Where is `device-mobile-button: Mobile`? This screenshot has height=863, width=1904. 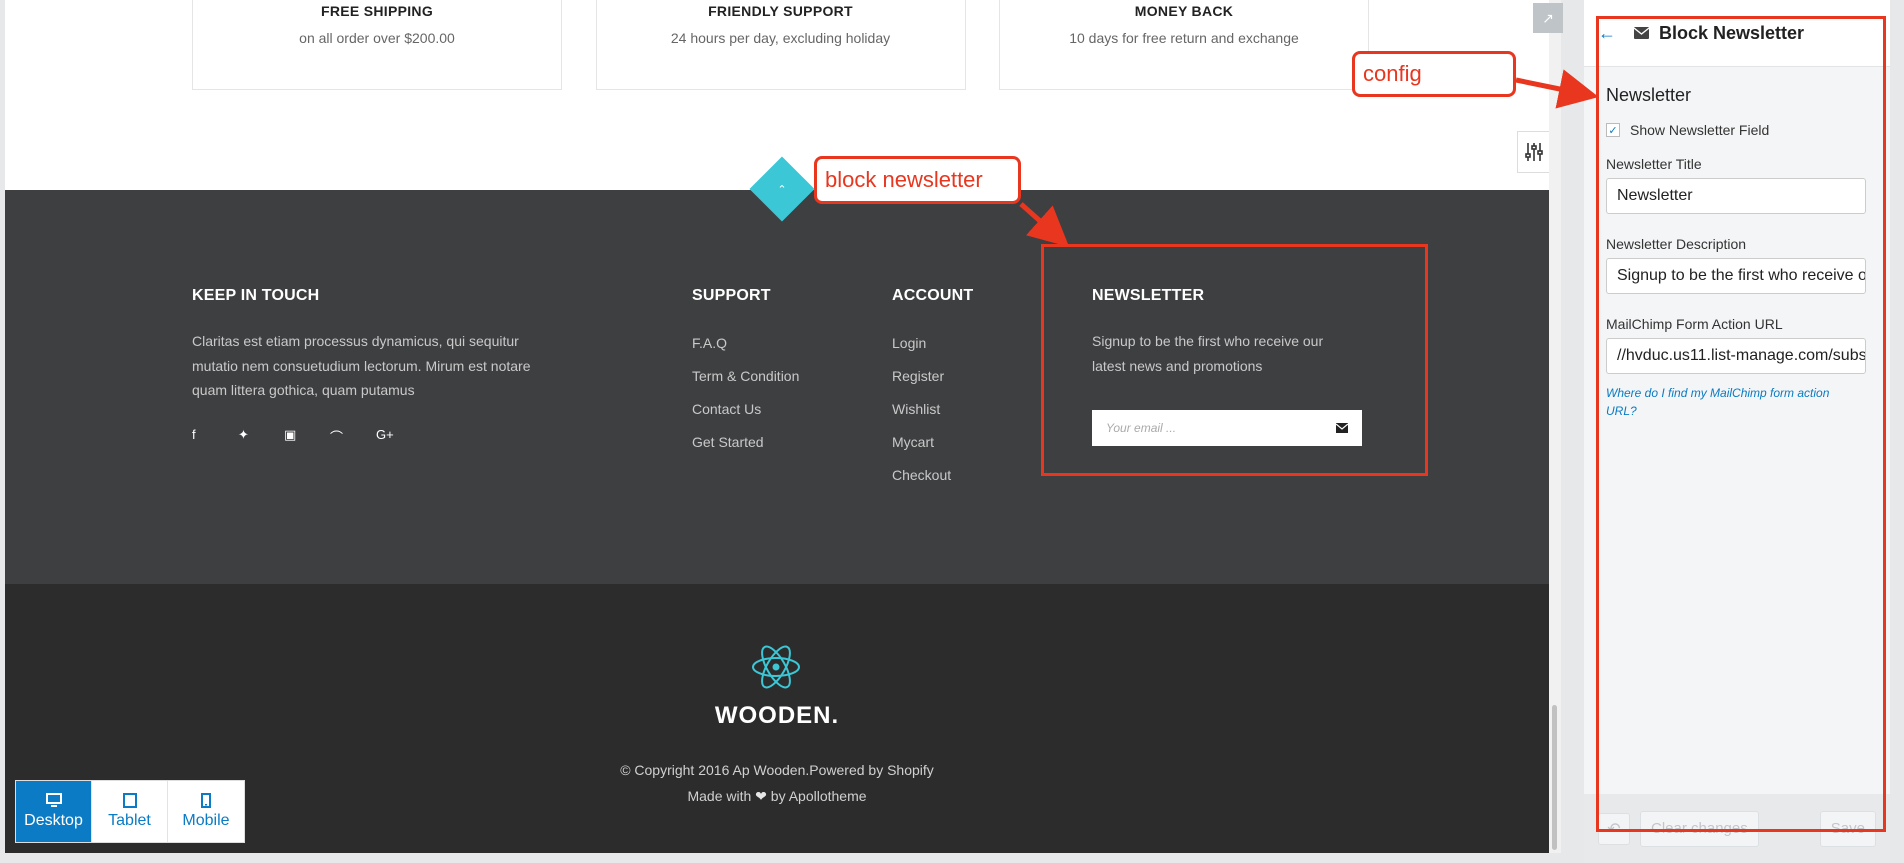 device-mobile-button: Mobile is located at coordinates (206, 811).